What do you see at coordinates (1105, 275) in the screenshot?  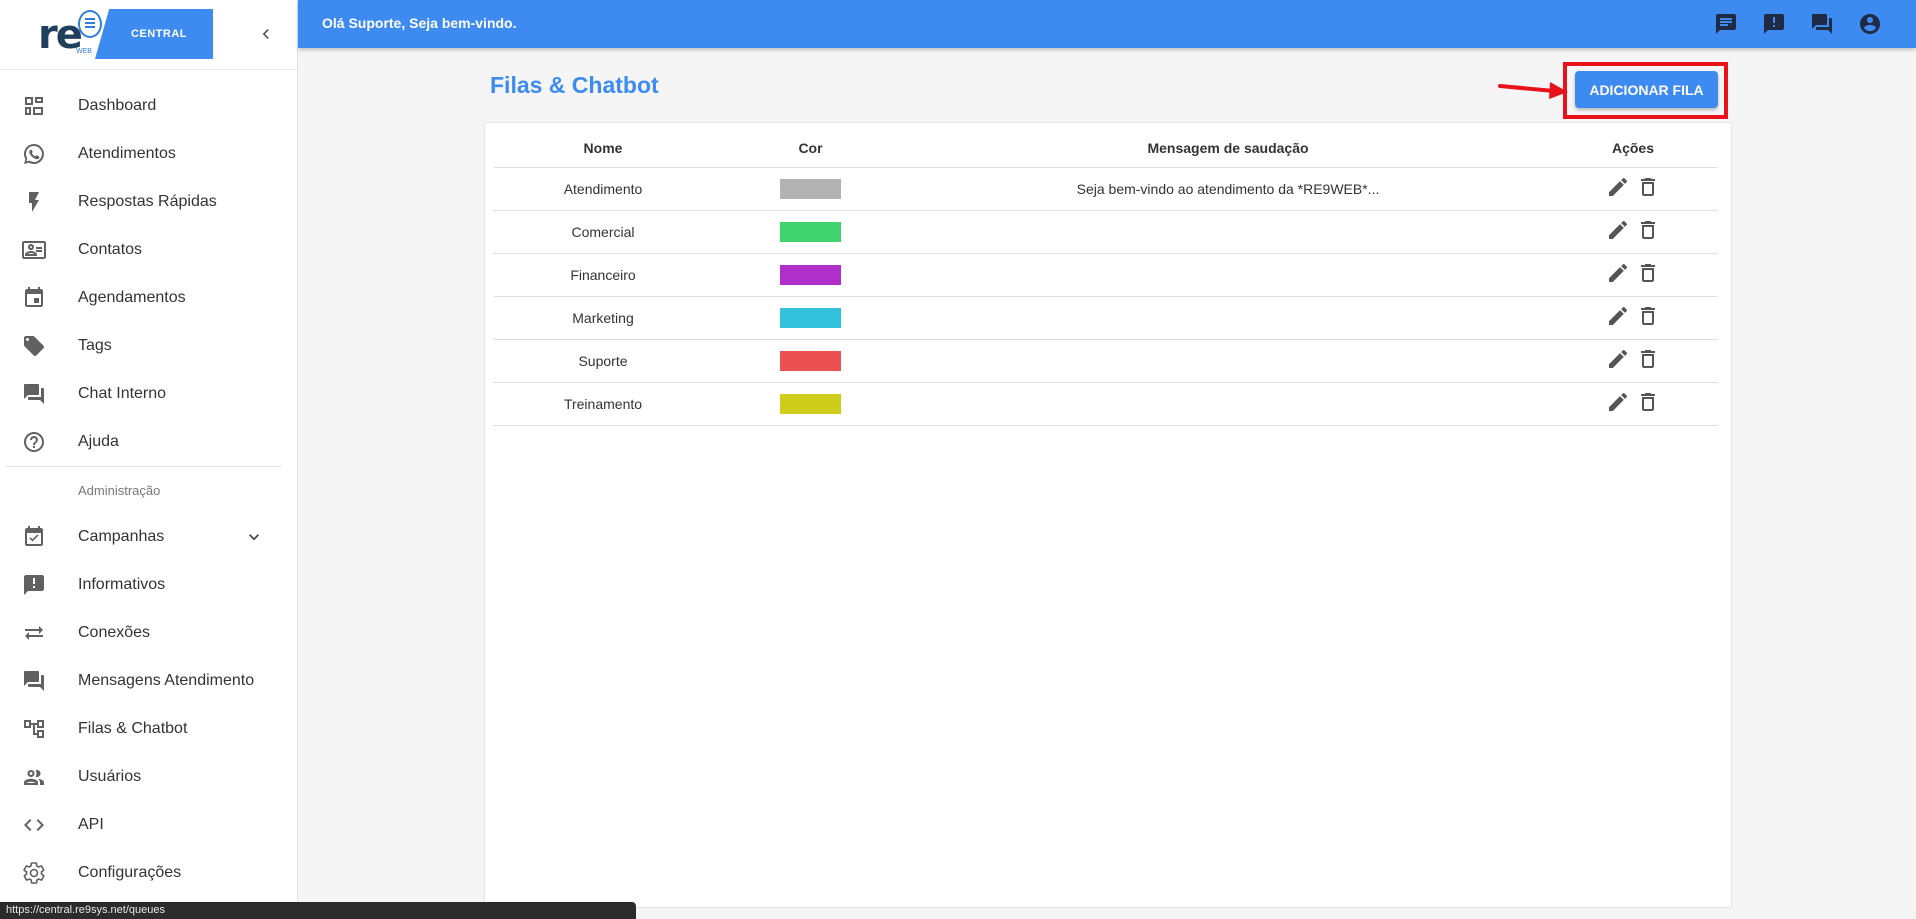 I see `table-row: Financeiro` at bounding box center [1105, 275].